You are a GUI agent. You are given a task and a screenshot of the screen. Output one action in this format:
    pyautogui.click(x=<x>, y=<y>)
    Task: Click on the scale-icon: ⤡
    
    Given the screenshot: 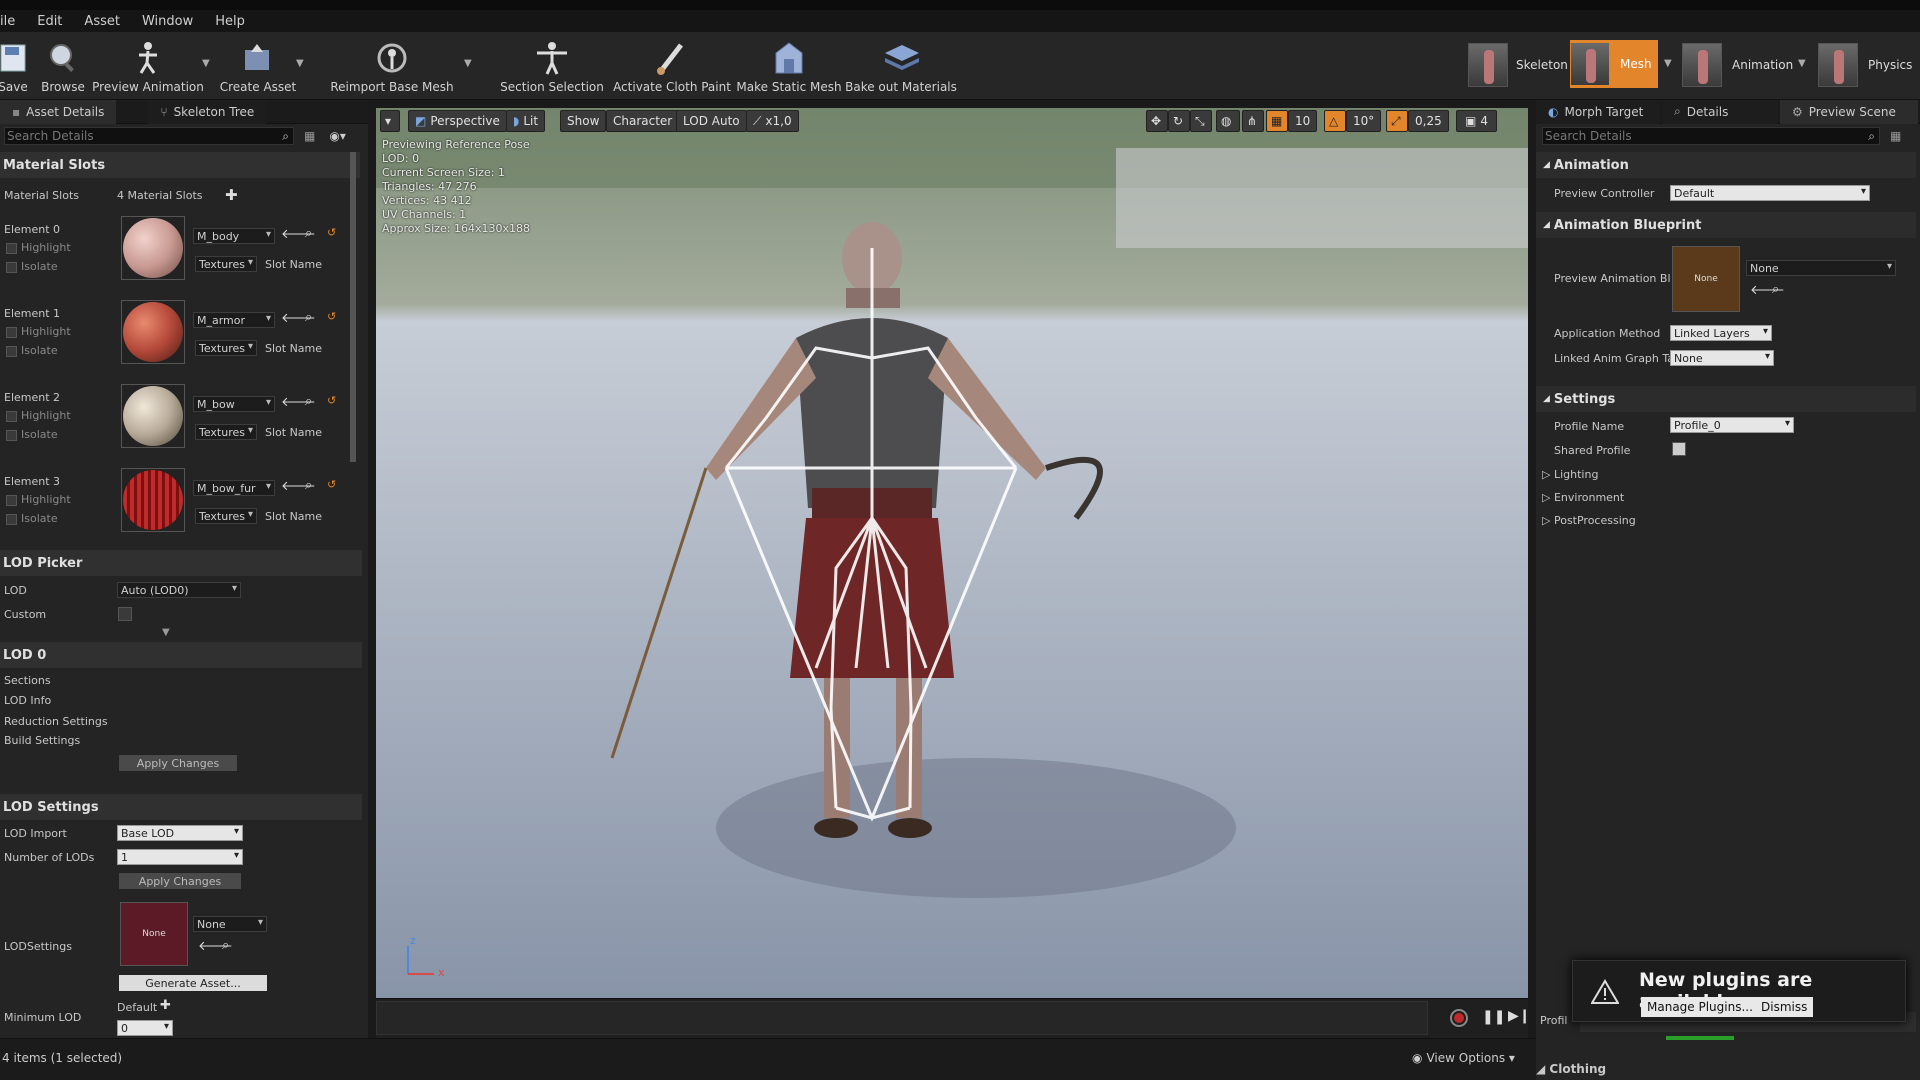 What is the action you would take?
    pyautogui.click(x=1201, y=121)
    